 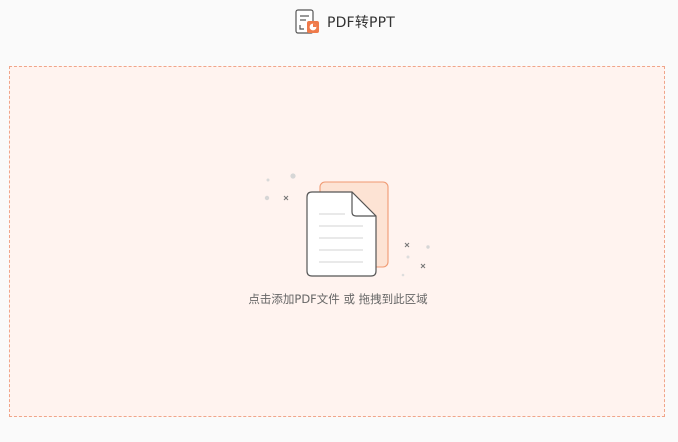 I want to click on hint-separator: 或, so click(x=349, y=299).